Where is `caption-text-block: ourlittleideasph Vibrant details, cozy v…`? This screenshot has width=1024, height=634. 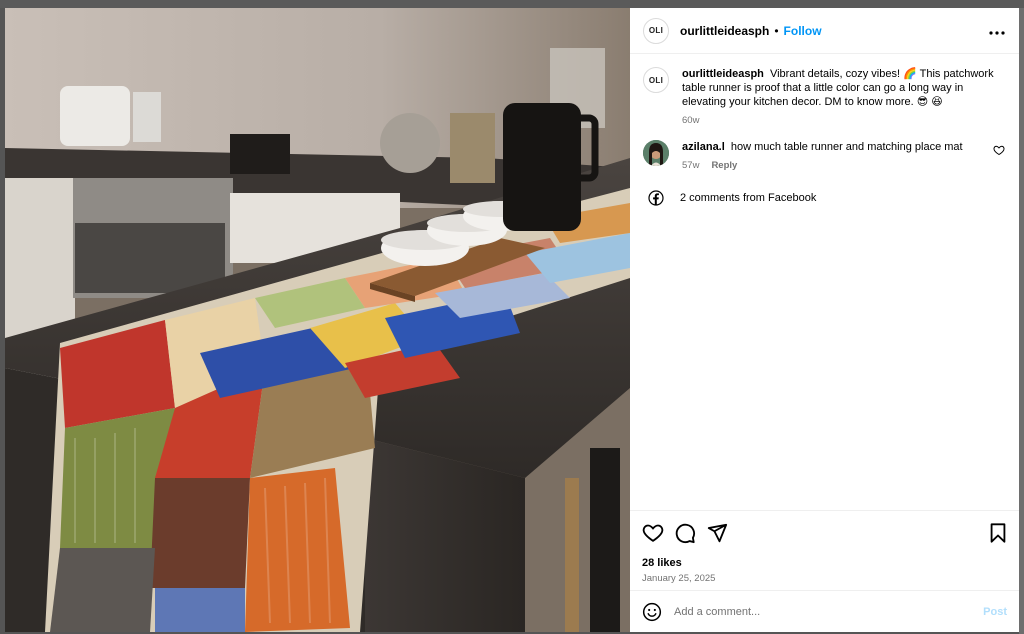 caption-text-block: ourlittleideasph Vibrant details, cozy v… is located at coordinates (843, 88).